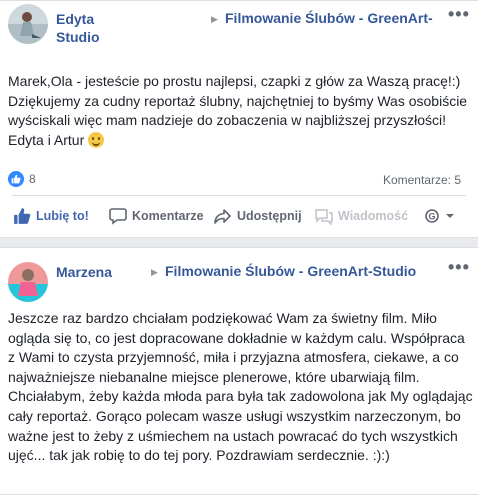  I want to click on author-name: Edyta Studio, so click(78, 28).